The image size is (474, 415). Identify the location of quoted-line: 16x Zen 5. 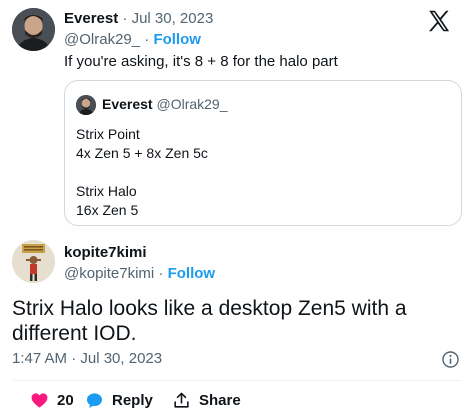
(107, 210).